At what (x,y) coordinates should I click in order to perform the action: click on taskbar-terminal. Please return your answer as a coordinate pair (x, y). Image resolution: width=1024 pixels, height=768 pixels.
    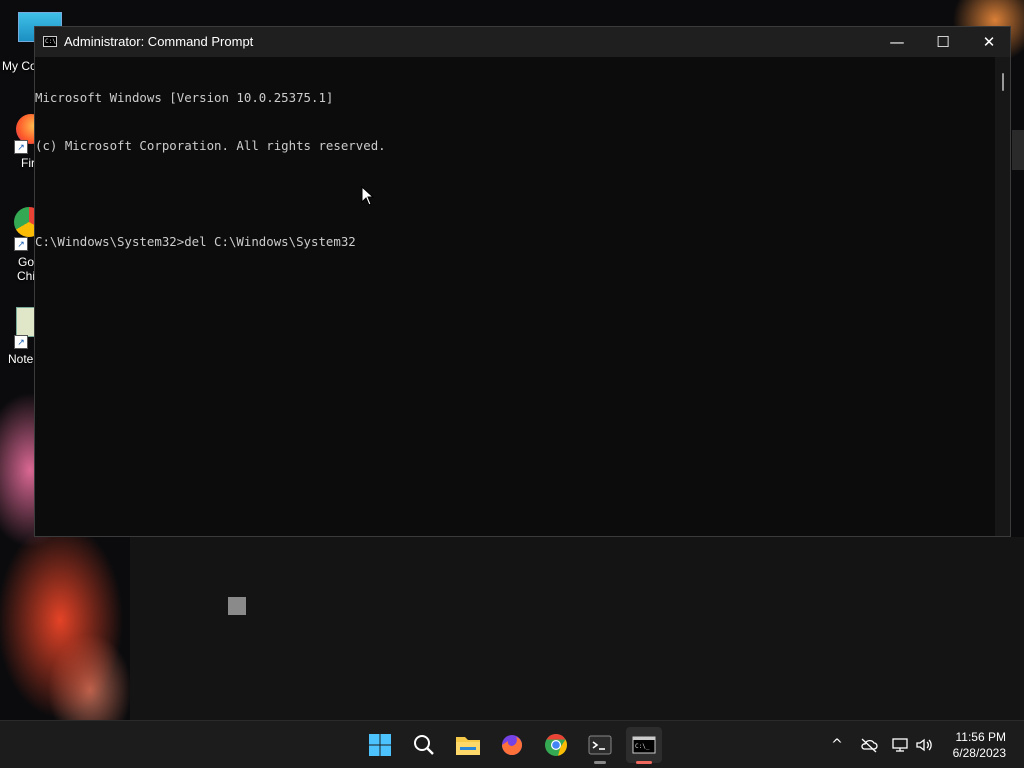
    Looking at the image, I should click on (600, 745).